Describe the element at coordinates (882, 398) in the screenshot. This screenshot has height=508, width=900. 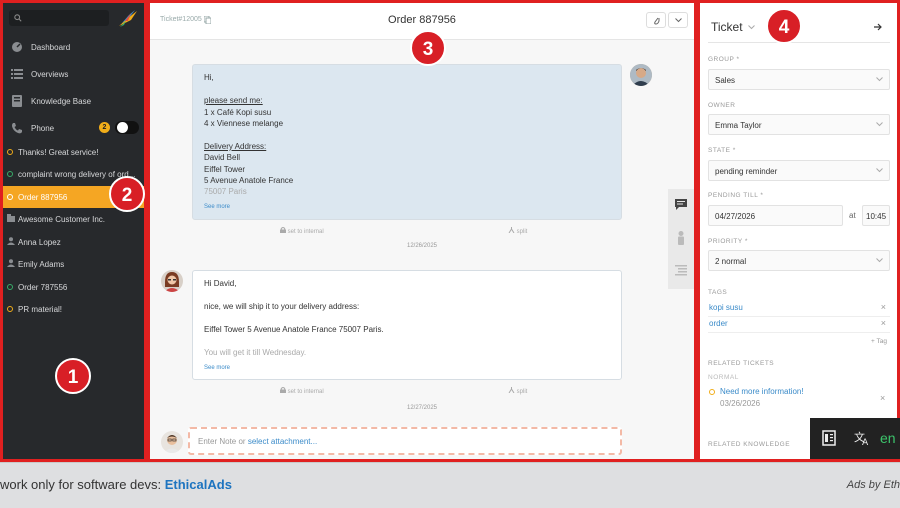
I see `remove-related-icon: ×` at that location.